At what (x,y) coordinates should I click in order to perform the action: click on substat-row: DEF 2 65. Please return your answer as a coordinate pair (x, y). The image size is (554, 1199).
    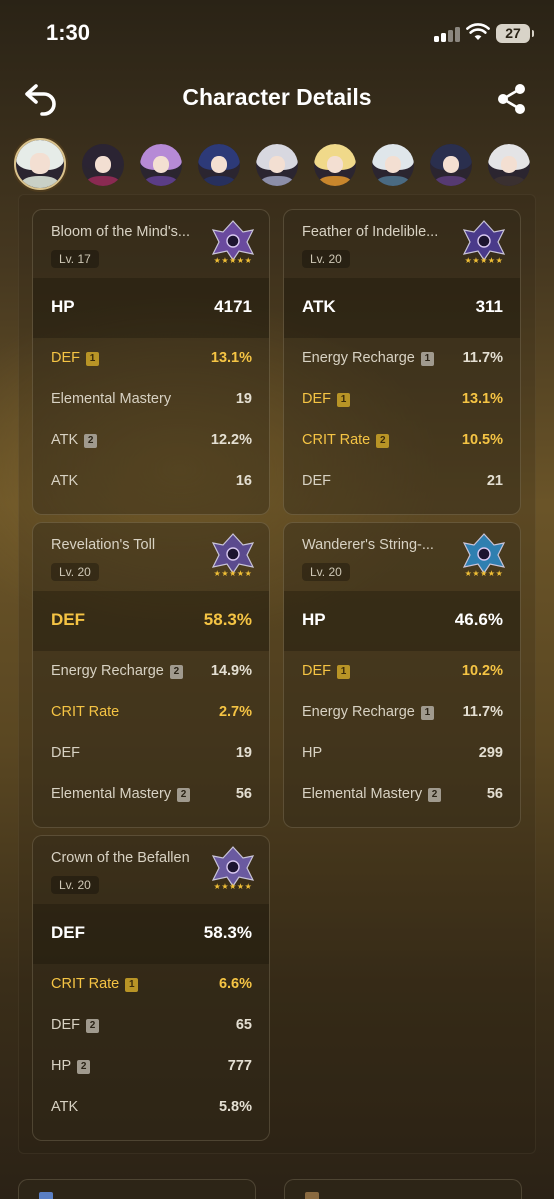
    Looking at the image, I should click on (151, 1025).